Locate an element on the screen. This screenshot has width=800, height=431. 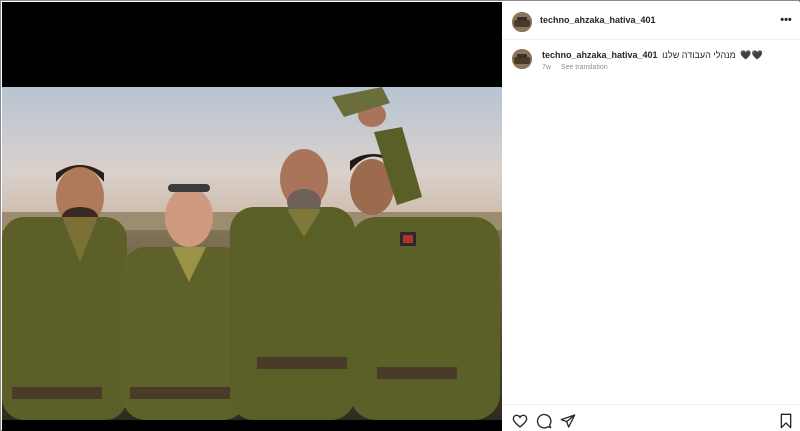
more-options-button: ••• is located at coordinates (786, 20).